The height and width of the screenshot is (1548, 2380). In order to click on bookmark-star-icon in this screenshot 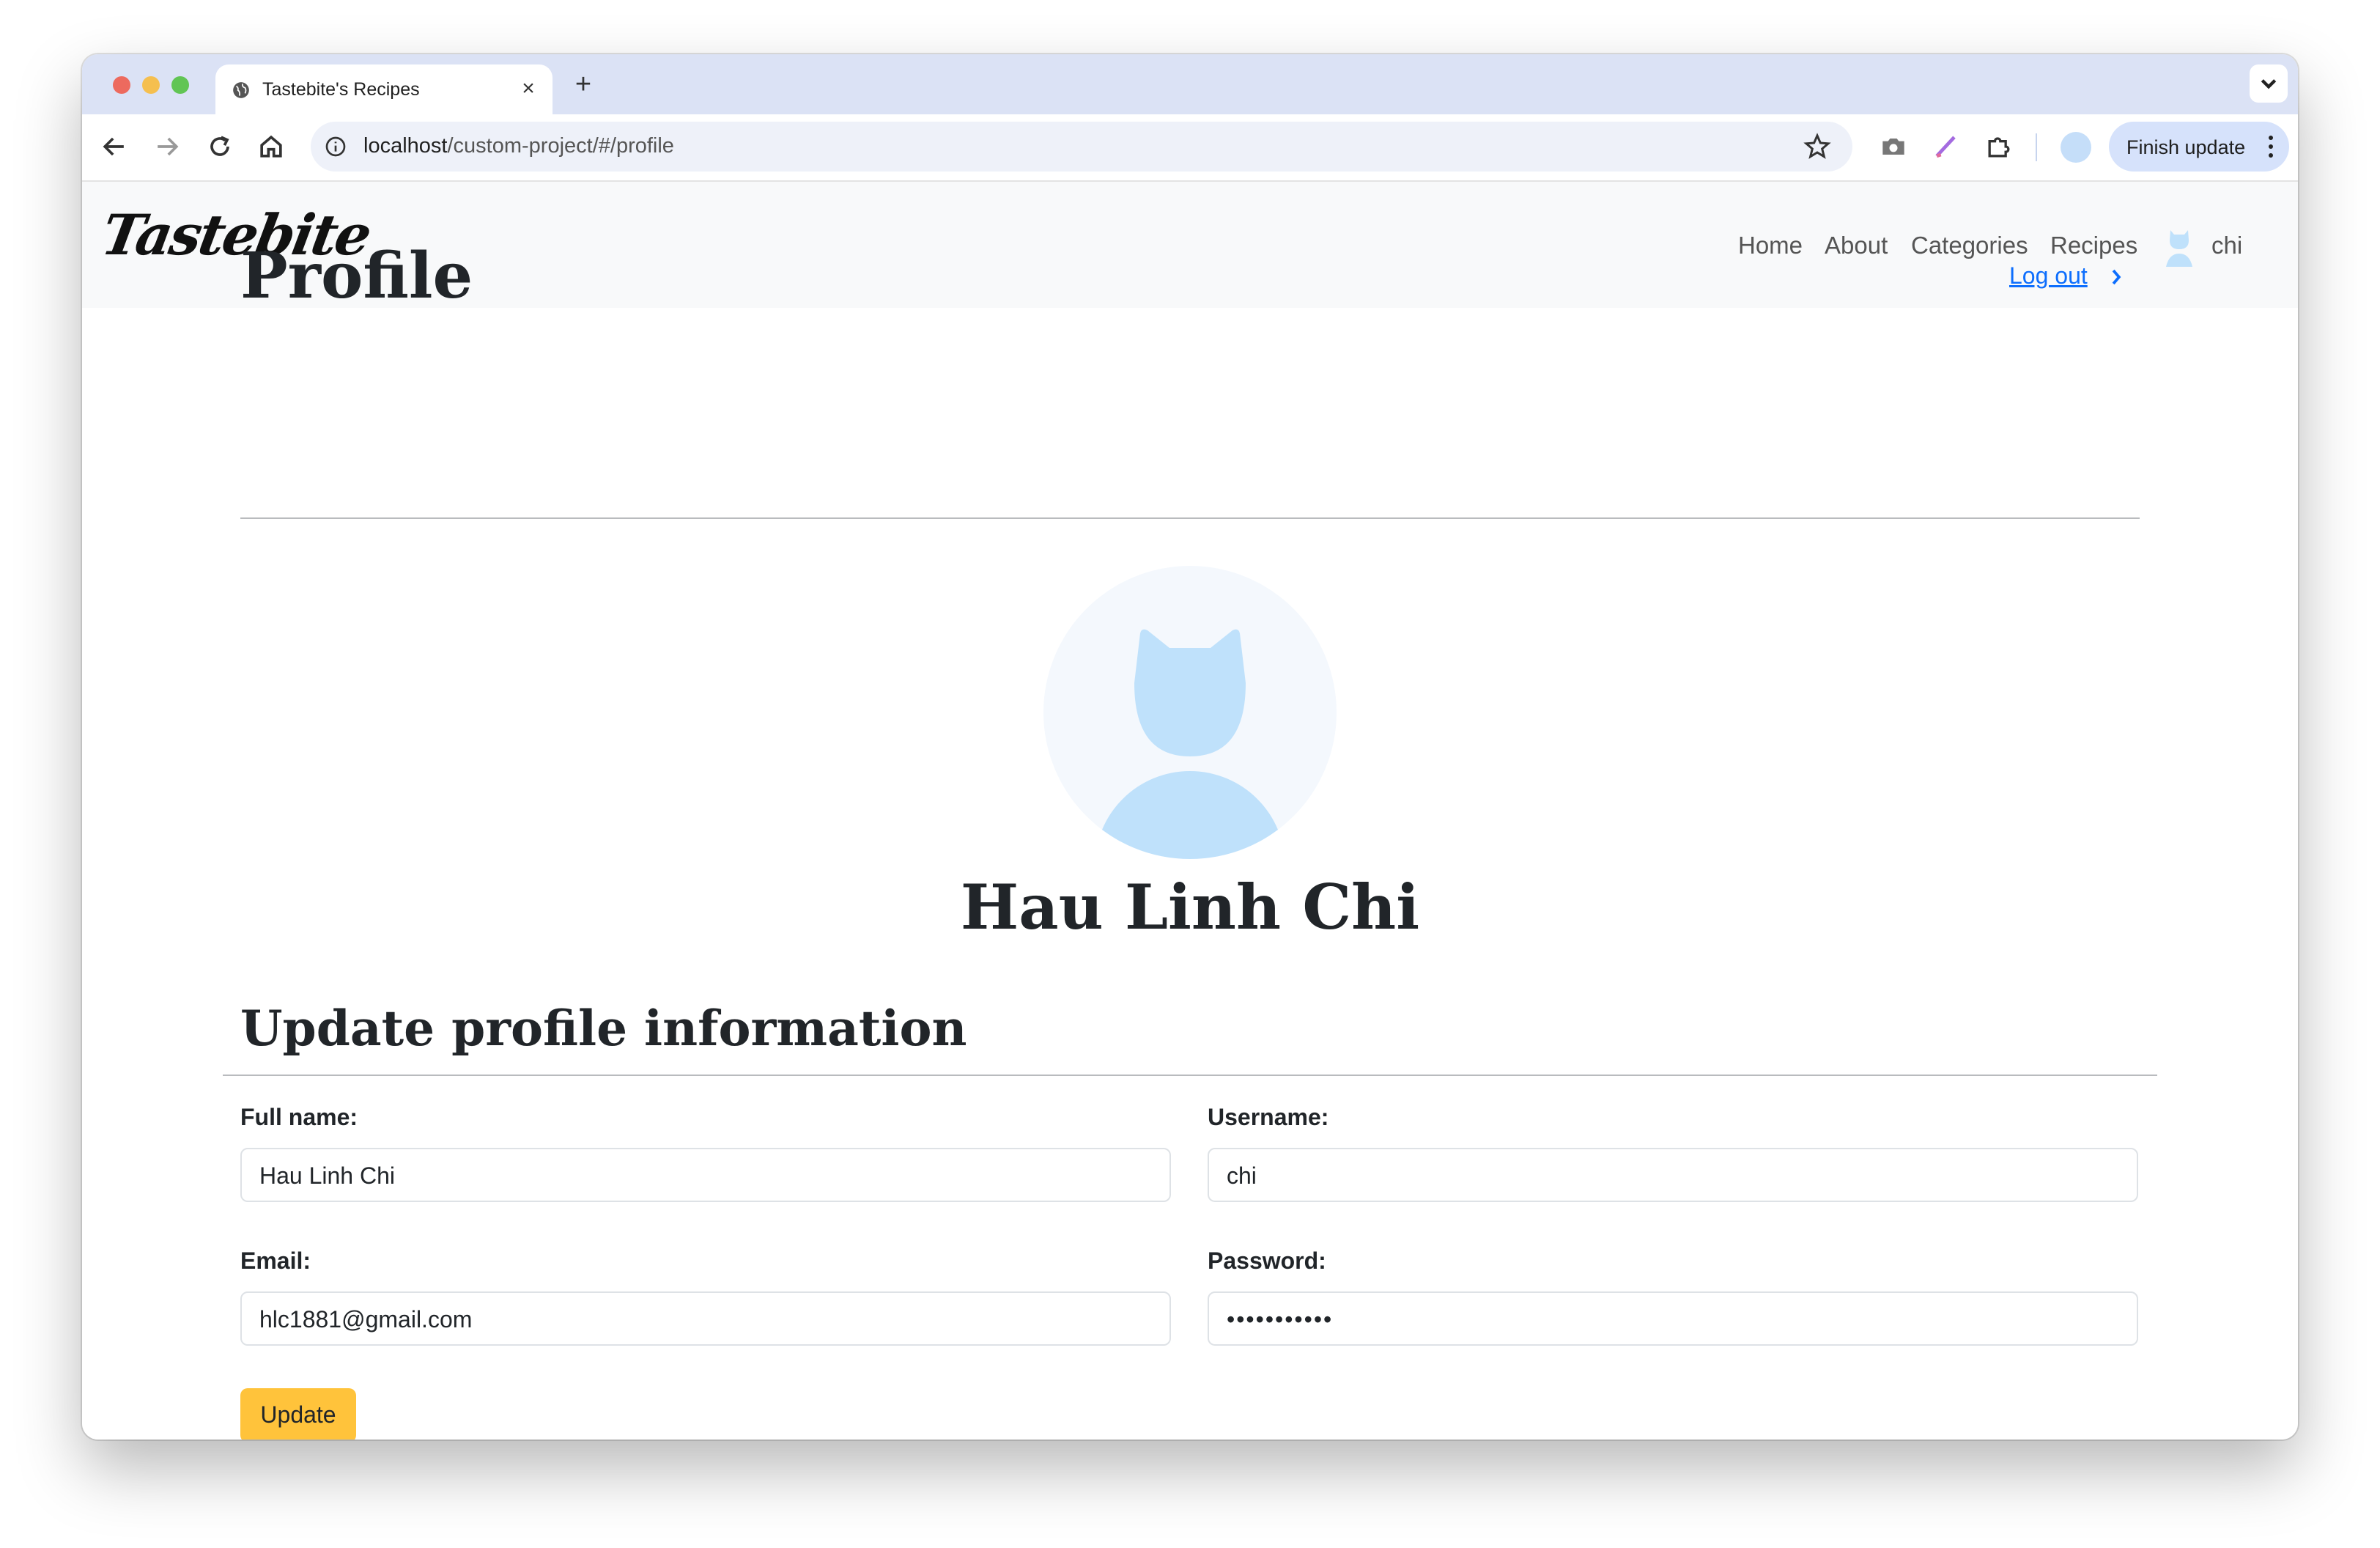, I will do `click(1817, 146)`.